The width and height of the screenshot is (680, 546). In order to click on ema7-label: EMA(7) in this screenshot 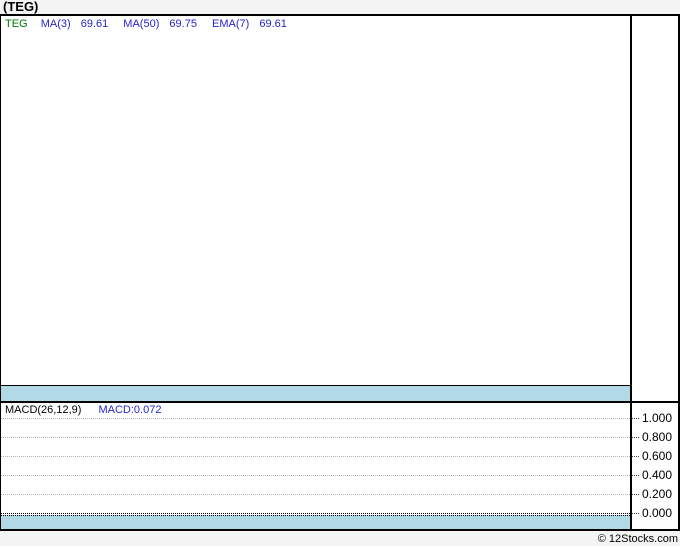, I will do `click(231, 24)`.